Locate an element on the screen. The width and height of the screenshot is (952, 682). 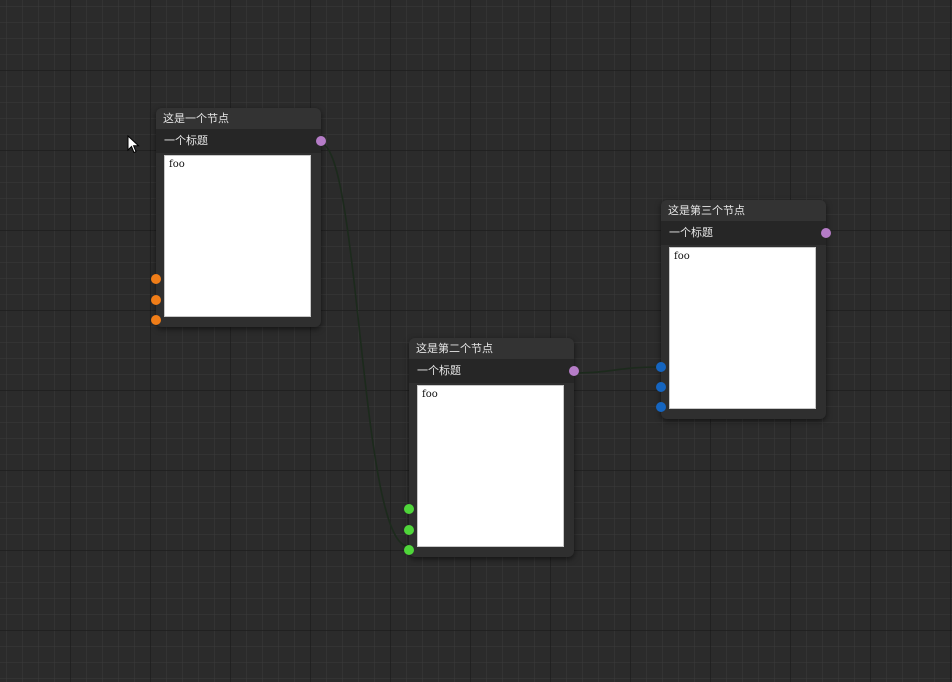
connection-node2-to-node3 is located at coordinates (616, 370).